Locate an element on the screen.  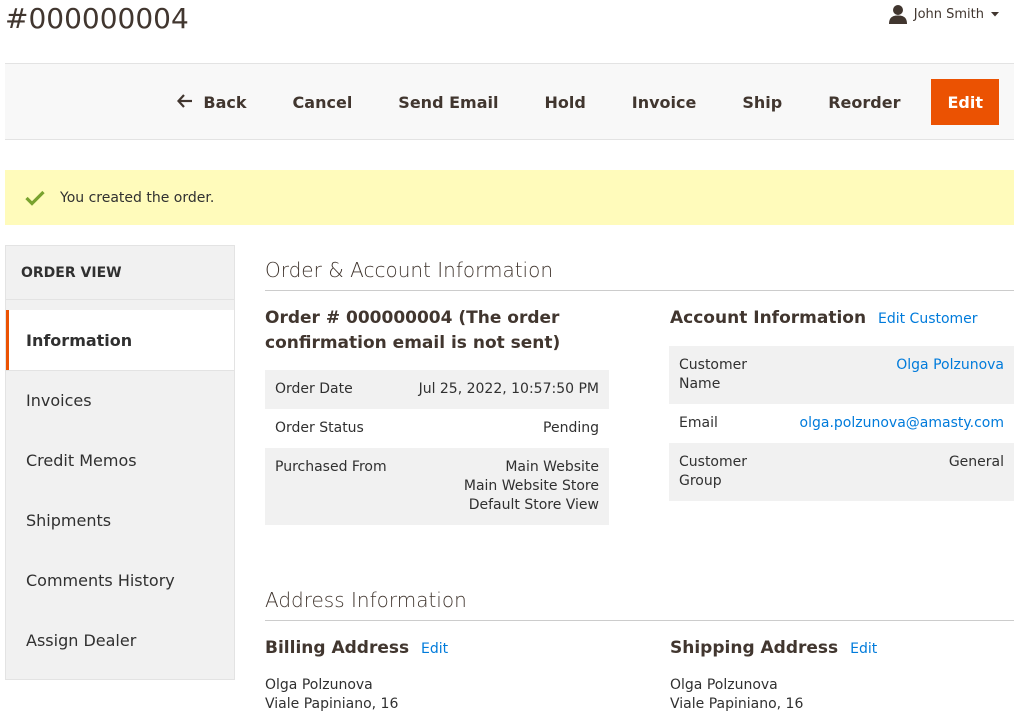
customer-name-value: Olga Polzunova is located at coordinates (902, 375).